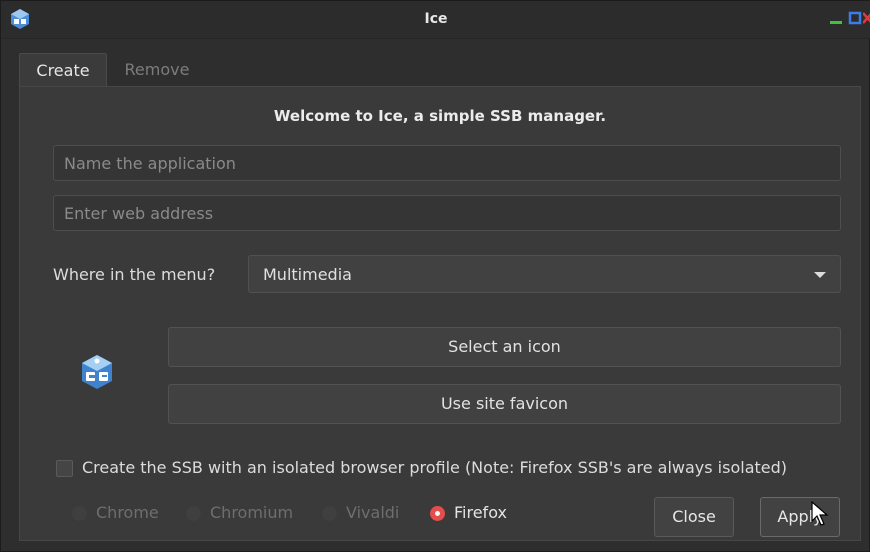 This screenshot has height=552, width=870. I want to click on select-icon-button: Select an icon, so click(504, 347).